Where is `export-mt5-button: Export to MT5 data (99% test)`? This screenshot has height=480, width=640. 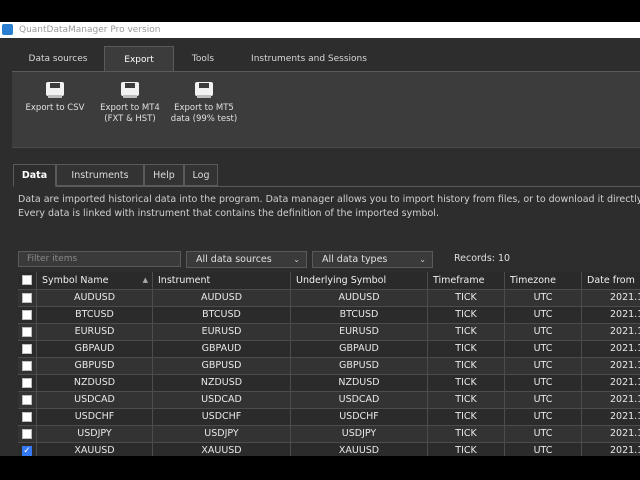
export-mt5-button: Export to MT5 data (99% test) is located at coordinates (204, 102).